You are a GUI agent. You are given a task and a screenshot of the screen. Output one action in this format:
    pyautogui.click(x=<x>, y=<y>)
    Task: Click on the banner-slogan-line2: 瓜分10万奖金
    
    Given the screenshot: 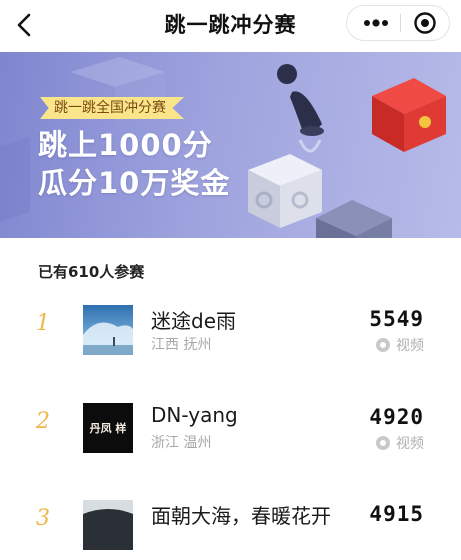 What is the action you would take?
    pyautogui.click(x=134, y=183)
    